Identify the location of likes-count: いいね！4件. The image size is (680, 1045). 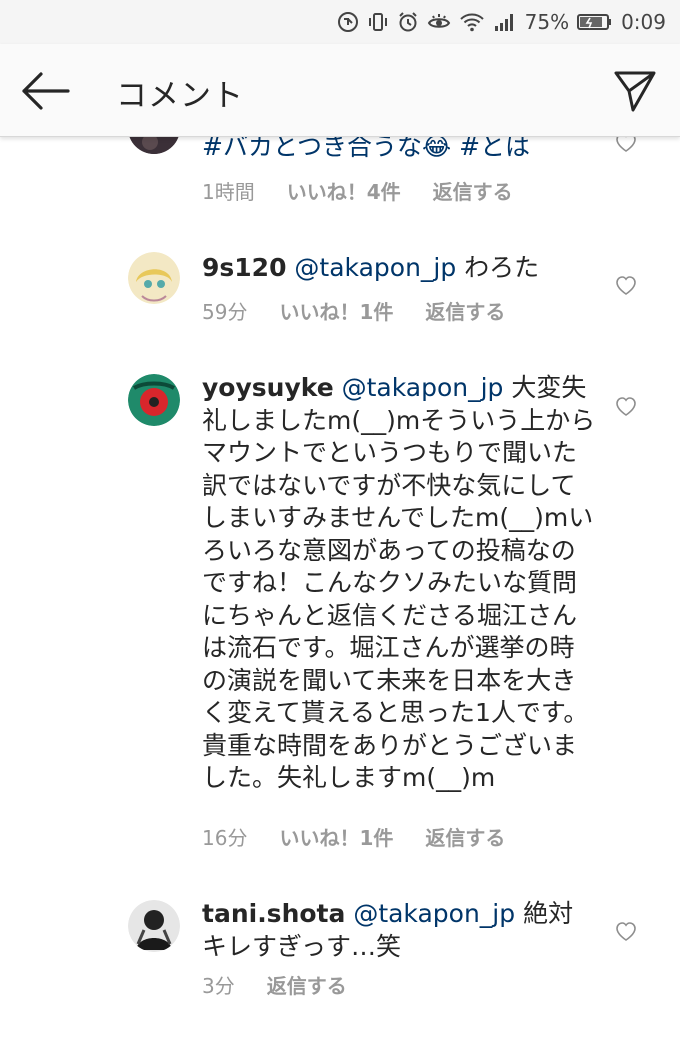
(344, 190).